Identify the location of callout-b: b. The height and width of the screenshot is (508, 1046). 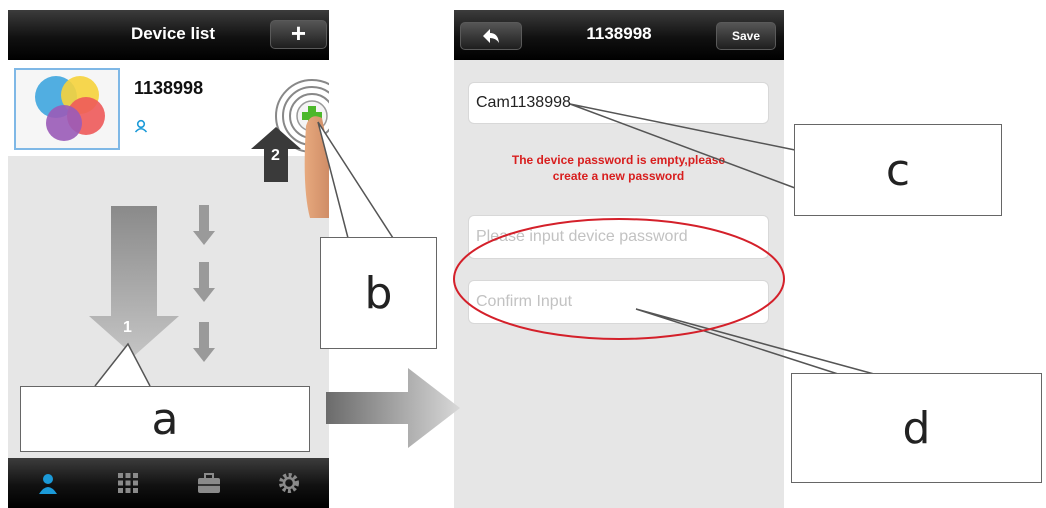
(378, 293).